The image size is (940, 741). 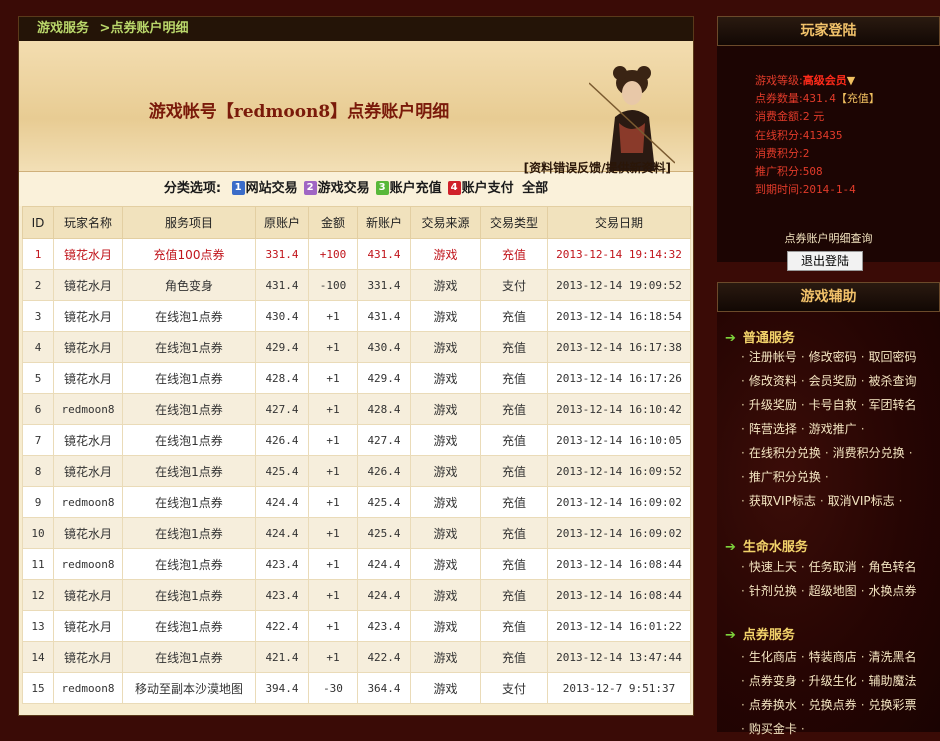 What do you see at coordinates (833, 657) in the screenshot?
I see `assist-link: 特装商店` at bounding box center [833, 657].